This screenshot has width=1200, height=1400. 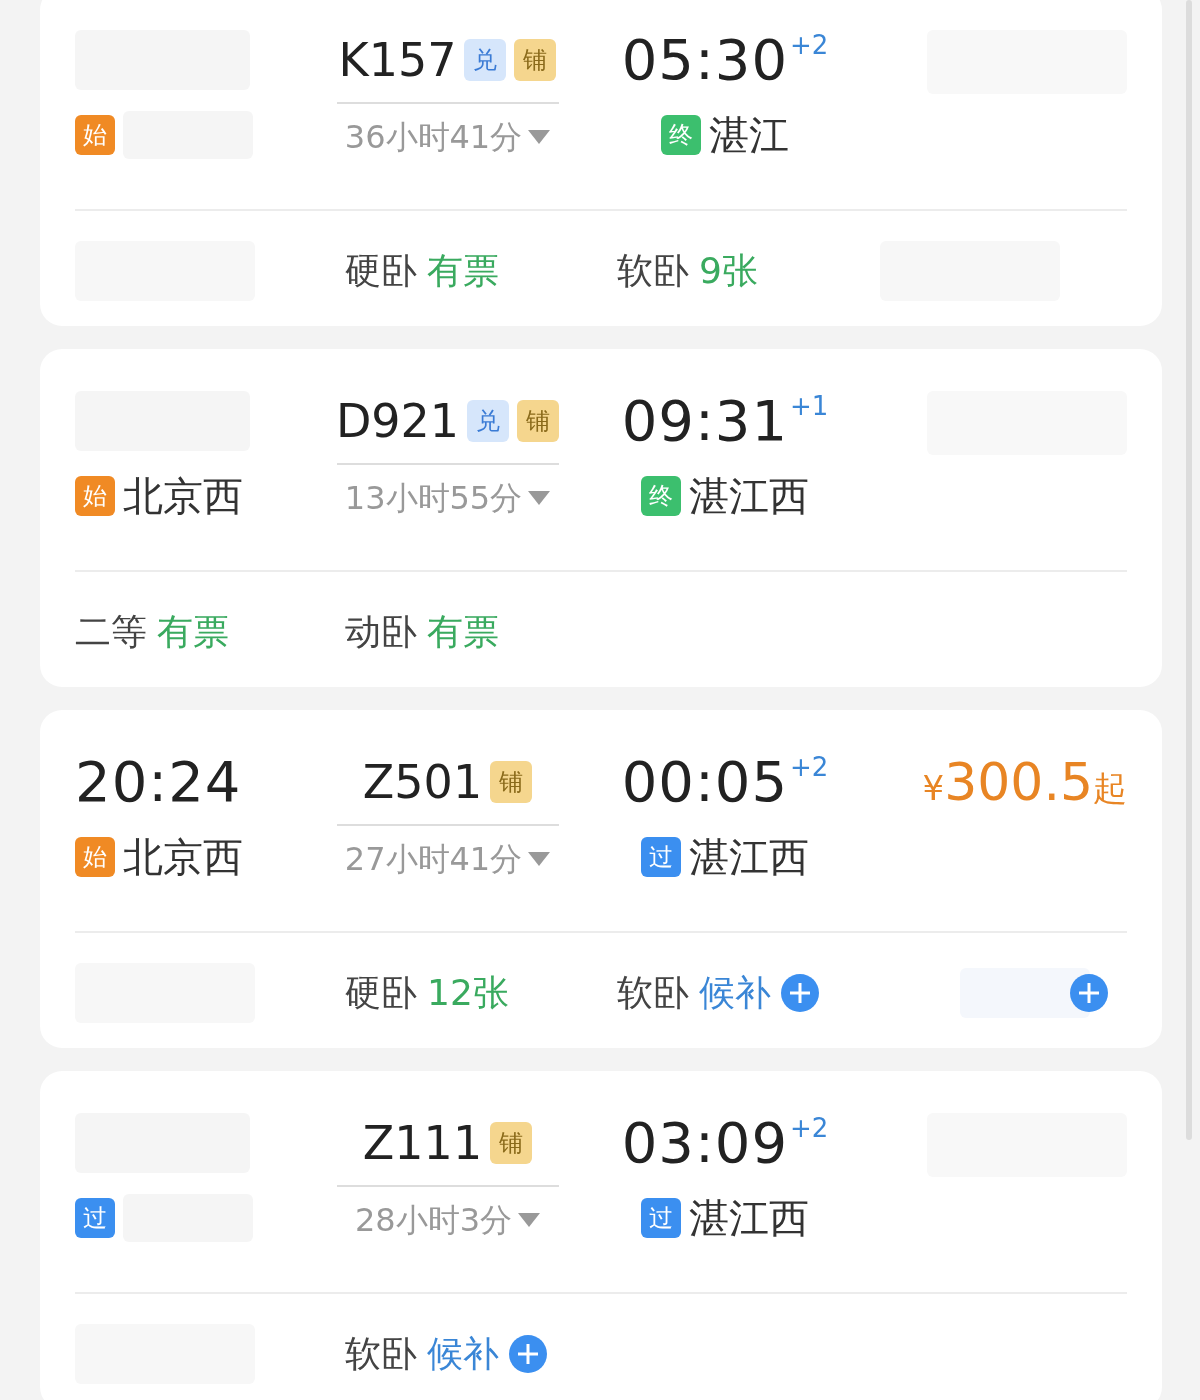 What do you see at coordinates (1024, 783) in the screenshot?
I see `price-text: ¥300.5起` at bounding box center [1024, 783].